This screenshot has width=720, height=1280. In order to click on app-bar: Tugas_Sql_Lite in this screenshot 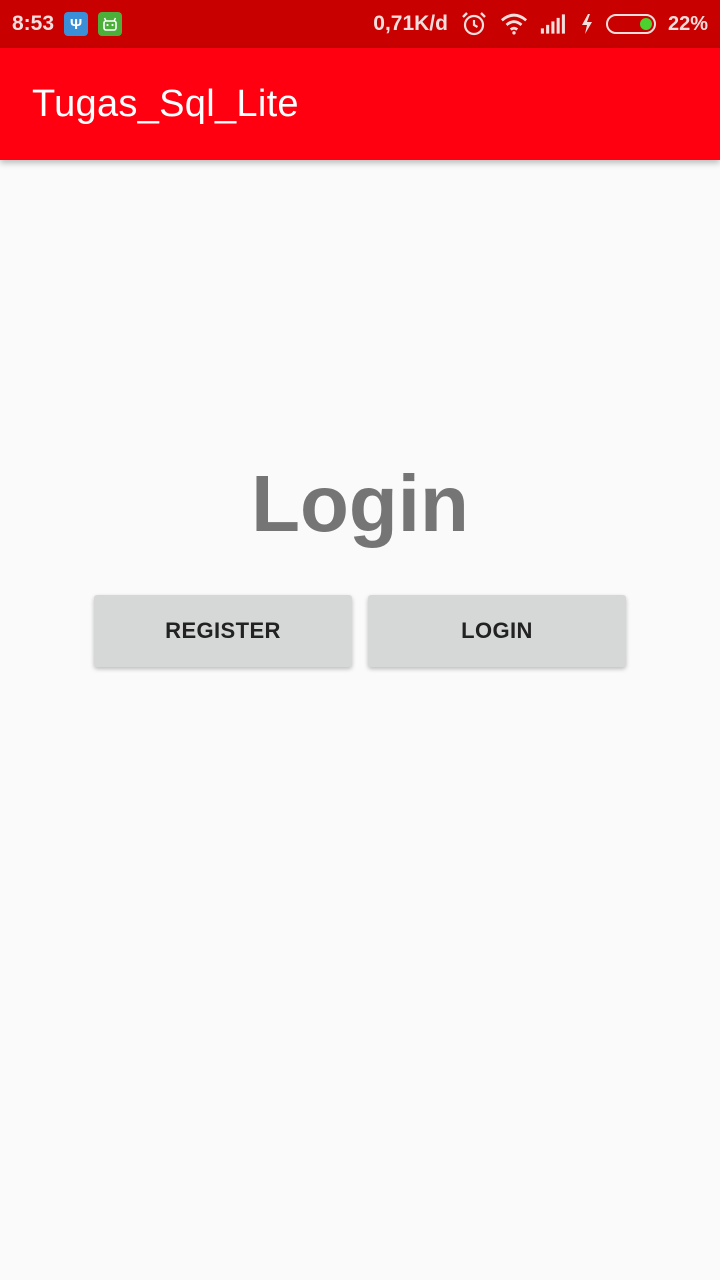, I will do `click(360, 104)`.